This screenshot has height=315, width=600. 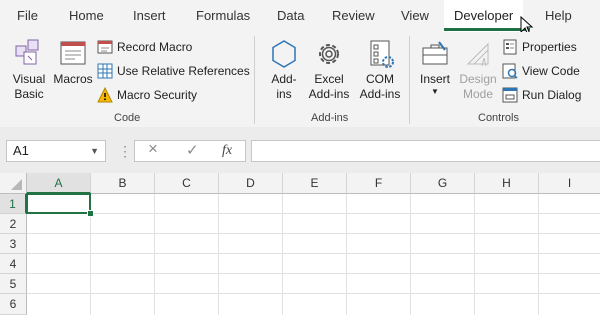 What do you see at coordinates (435, 53) in the screenshot?
I see `toolbox-icon` at bounding box center [435, 53].